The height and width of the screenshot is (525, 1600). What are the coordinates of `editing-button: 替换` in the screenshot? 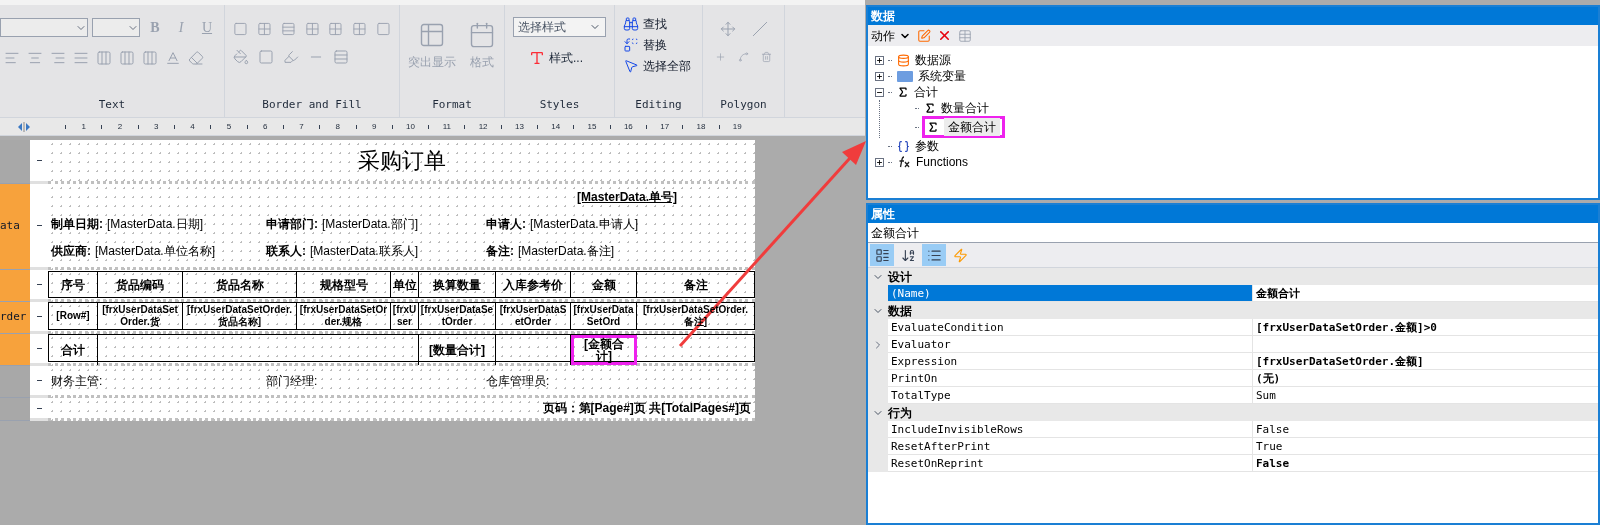 It's located at (658, 44).